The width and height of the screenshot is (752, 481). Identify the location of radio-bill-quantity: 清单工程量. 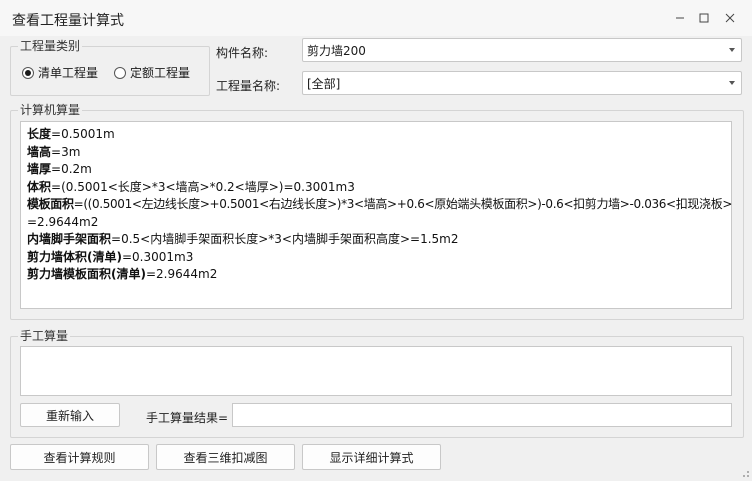
(60, 72).